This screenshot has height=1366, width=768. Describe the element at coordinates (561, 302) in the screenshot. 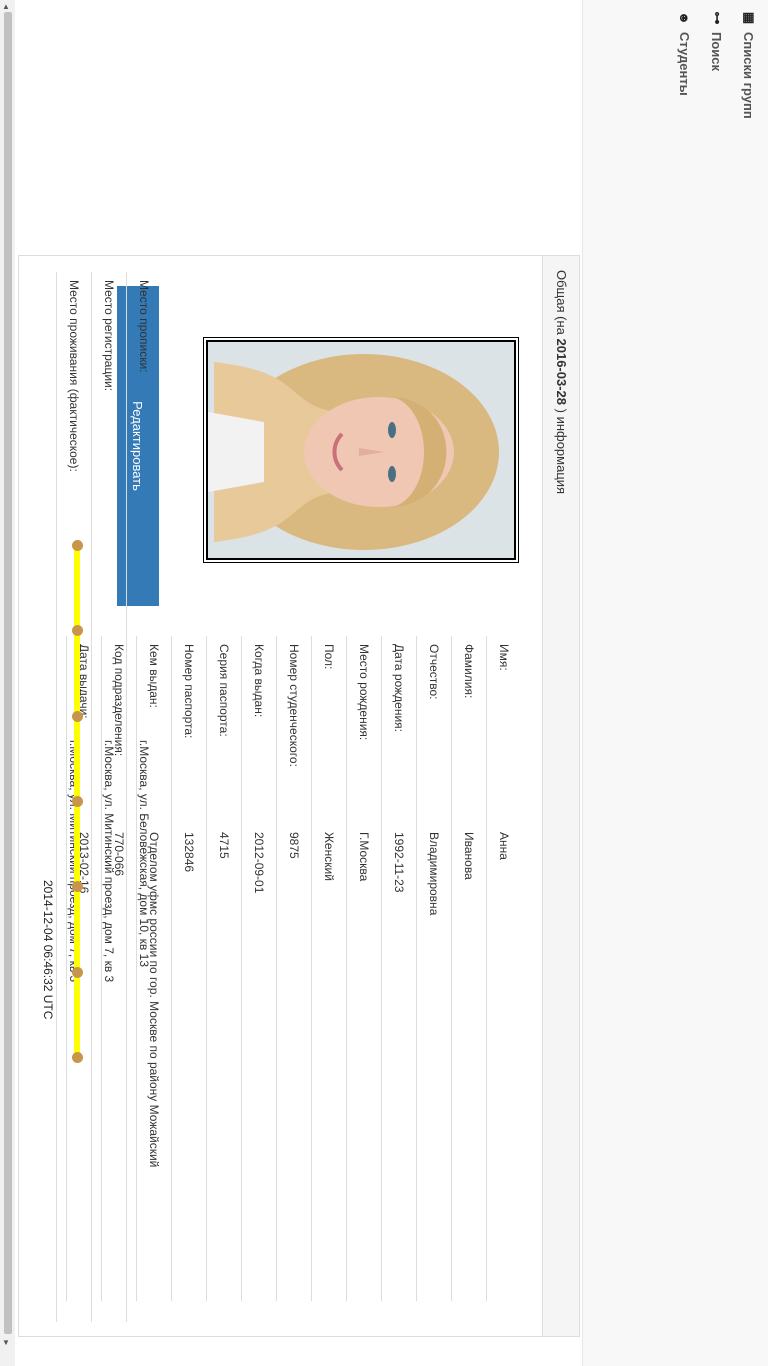

I see `heading-prefix: Общая (на` at that location.